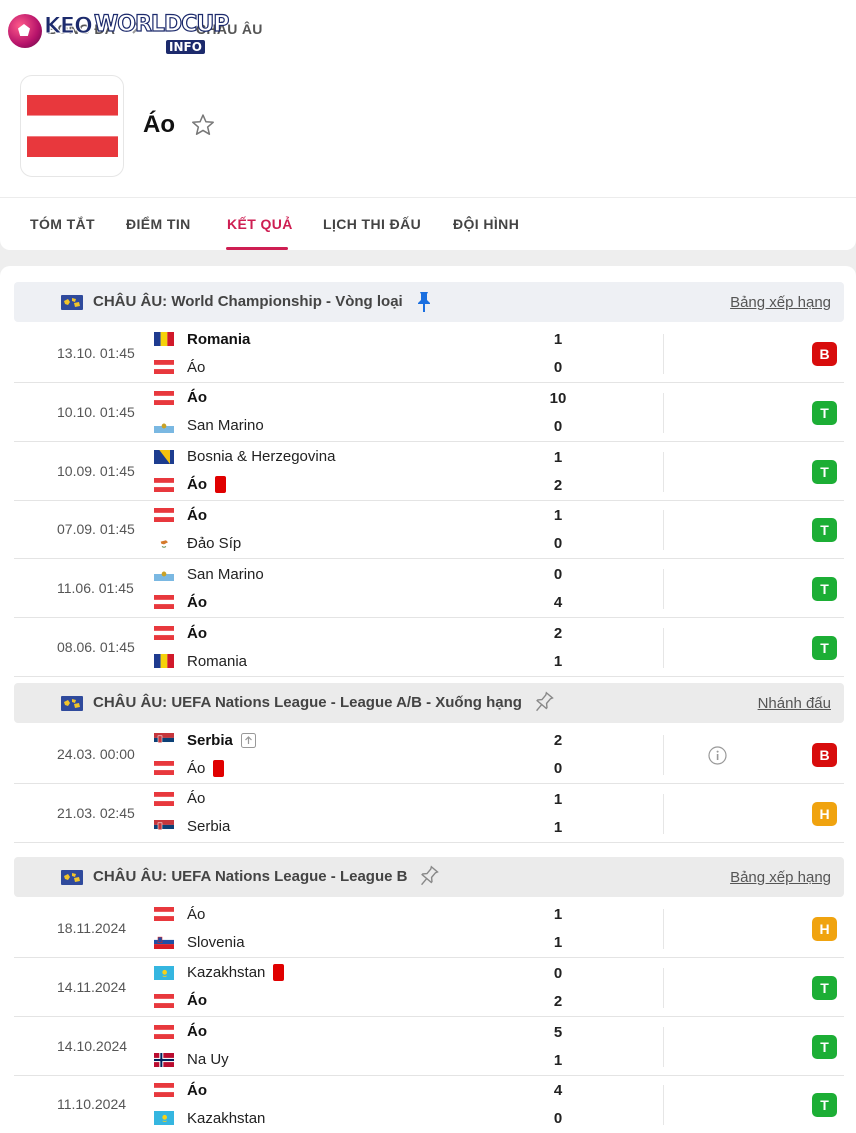 The height and width of the screenshot is (1133, 856). I want to click on match-row: 10.10. 01:45 Áo 10 San Marino 0 T, so click(429, 413).